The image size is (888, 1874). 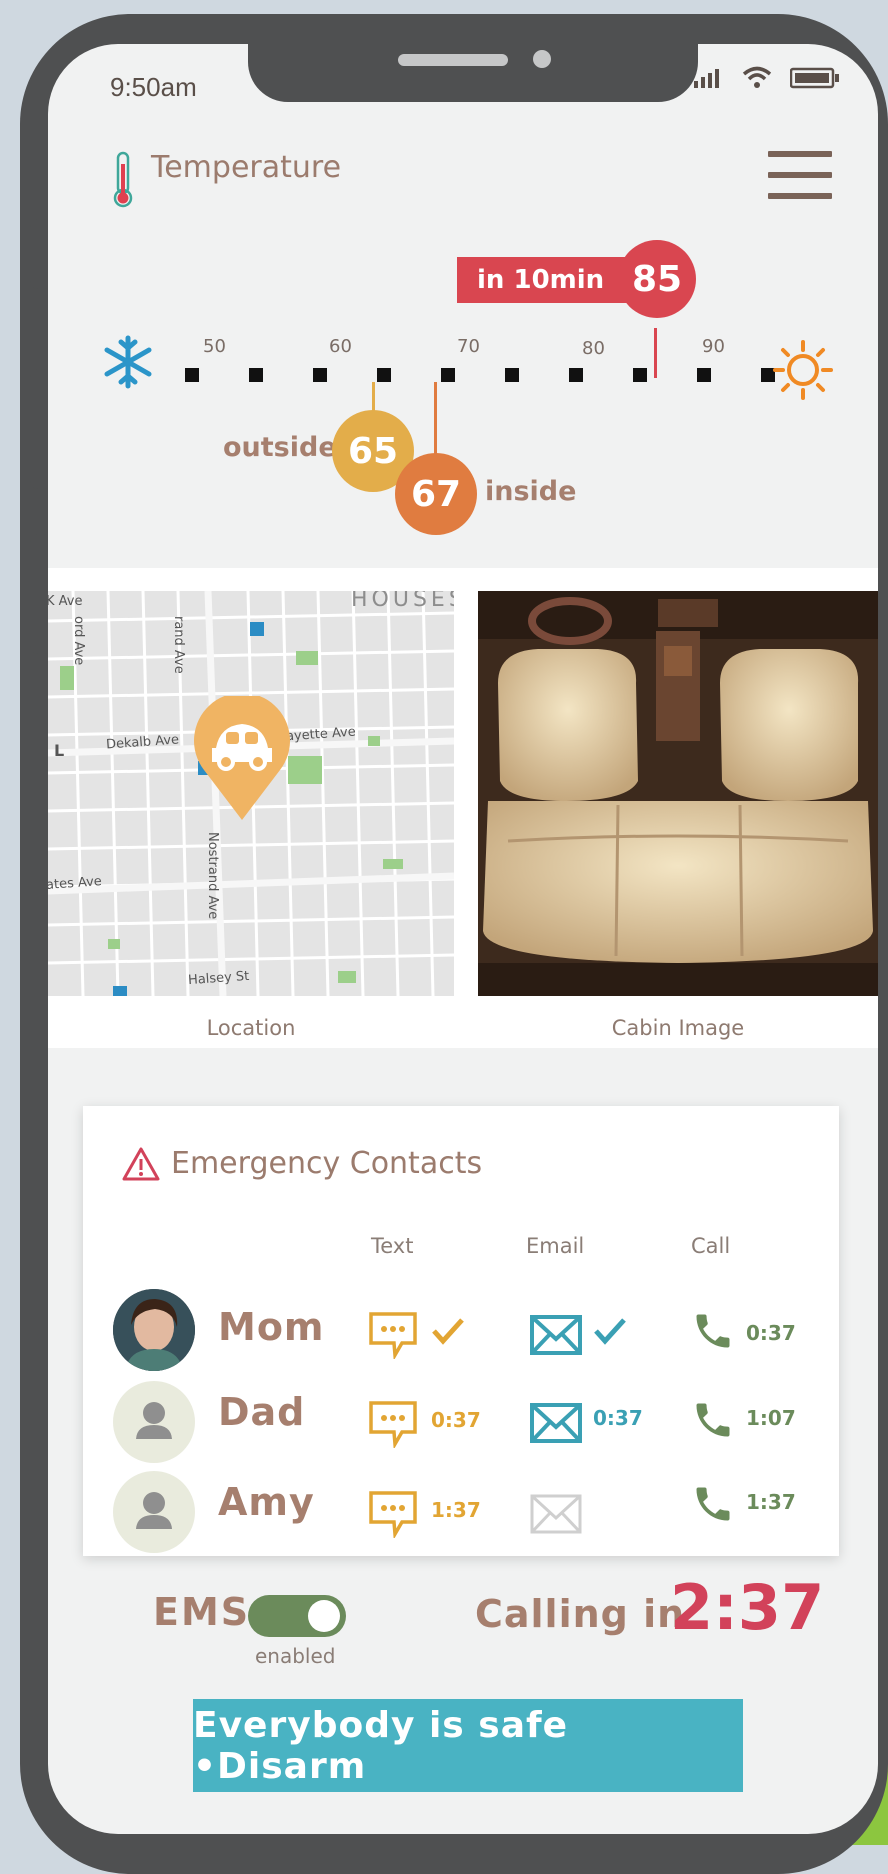 I want to click on forecast-badge: 85, so click(x=657, y=279).